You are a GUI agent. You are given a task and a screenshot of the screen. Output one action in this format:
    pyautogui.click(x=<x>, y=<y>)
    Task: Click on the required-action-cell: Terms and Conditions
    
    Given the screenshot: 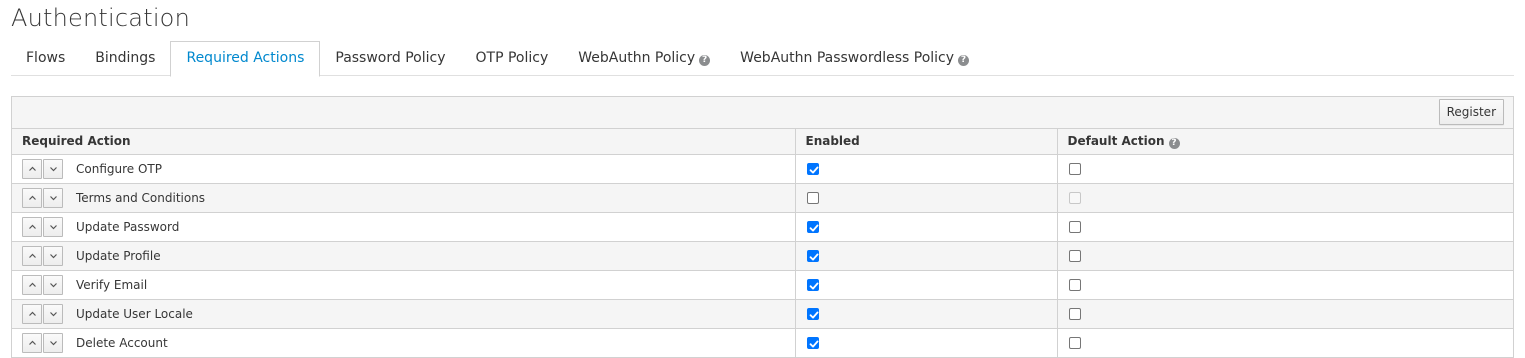 What is the action you would take?
    pyautogui.click(x=404, y=198)
    